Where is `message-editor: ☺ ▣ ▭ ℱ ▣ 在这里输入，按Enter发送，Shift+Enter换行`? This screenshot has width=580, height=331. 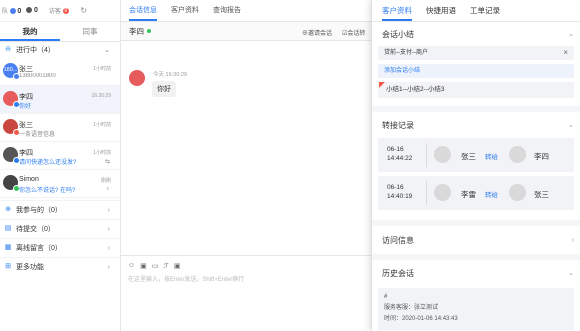
message-editor: ☺ ▣ ▭ ℱ ▣ 在这里输入，按Enter发送，Shift+Enter换行 is located at coordinates (246, 293).